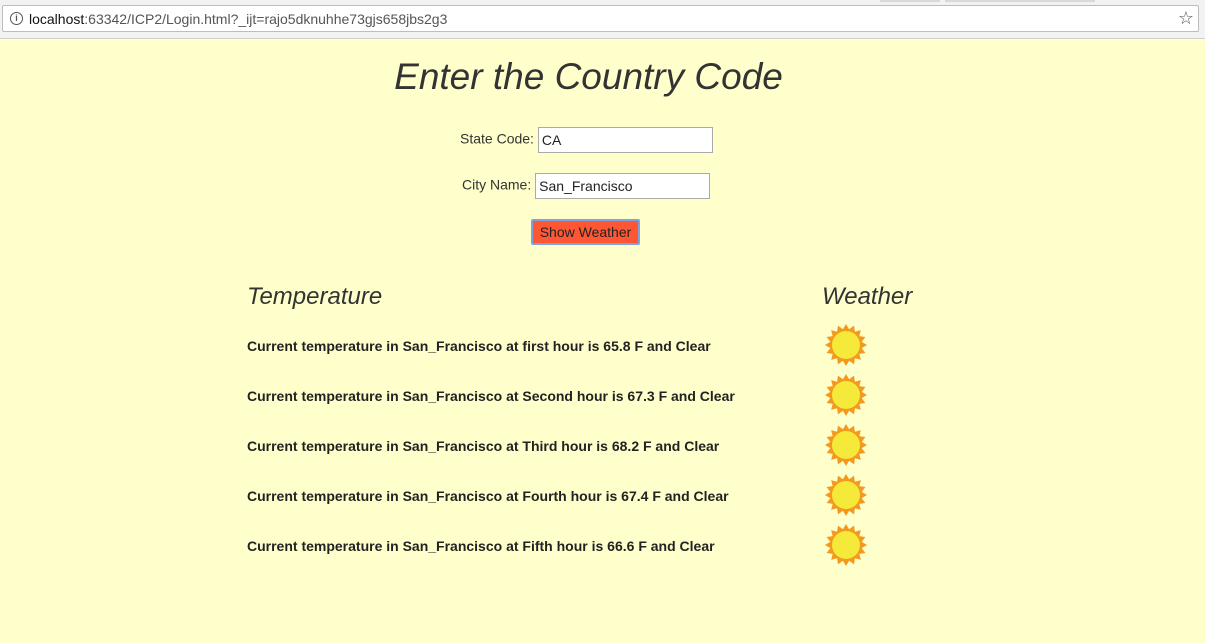  I want to click on city-name-input, so click(623, 186).